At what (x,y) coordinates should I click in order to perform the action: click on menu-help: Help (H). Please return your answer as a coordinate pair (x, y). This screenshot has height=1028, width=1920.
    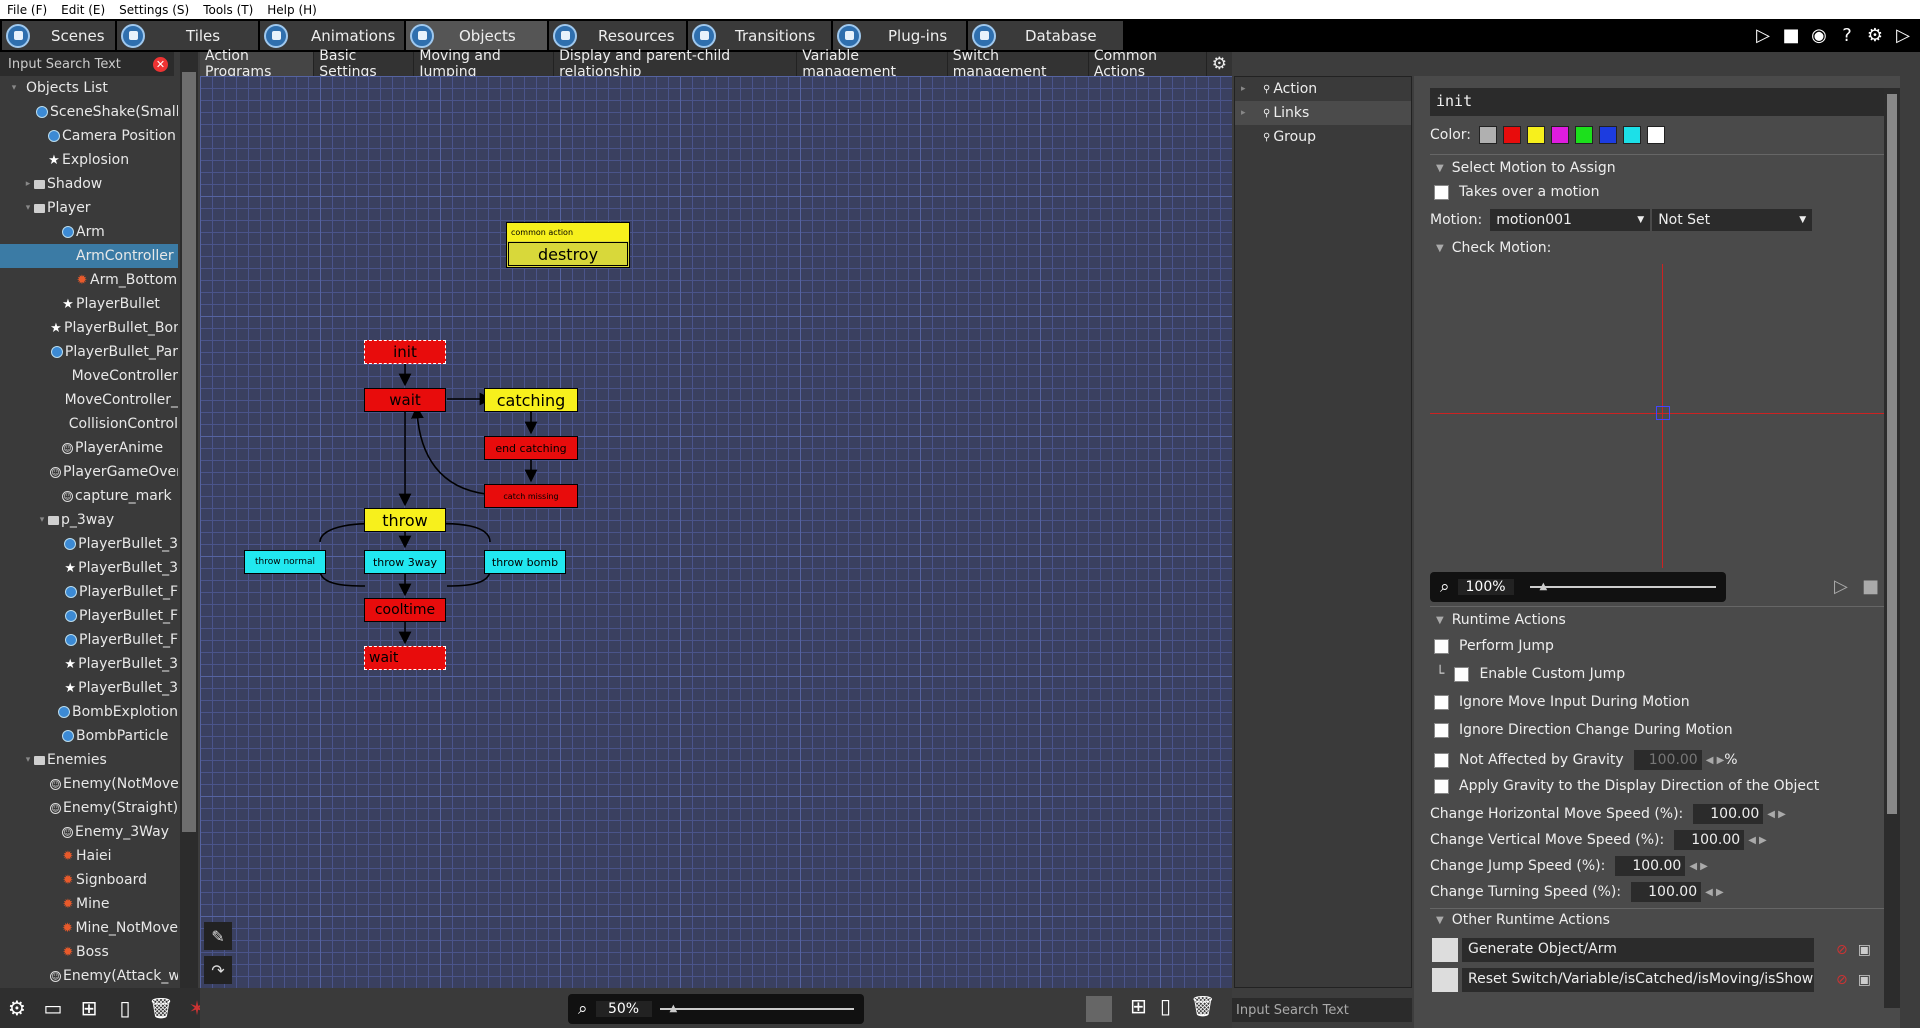
    Looking at the image, I should click on (292, 10).